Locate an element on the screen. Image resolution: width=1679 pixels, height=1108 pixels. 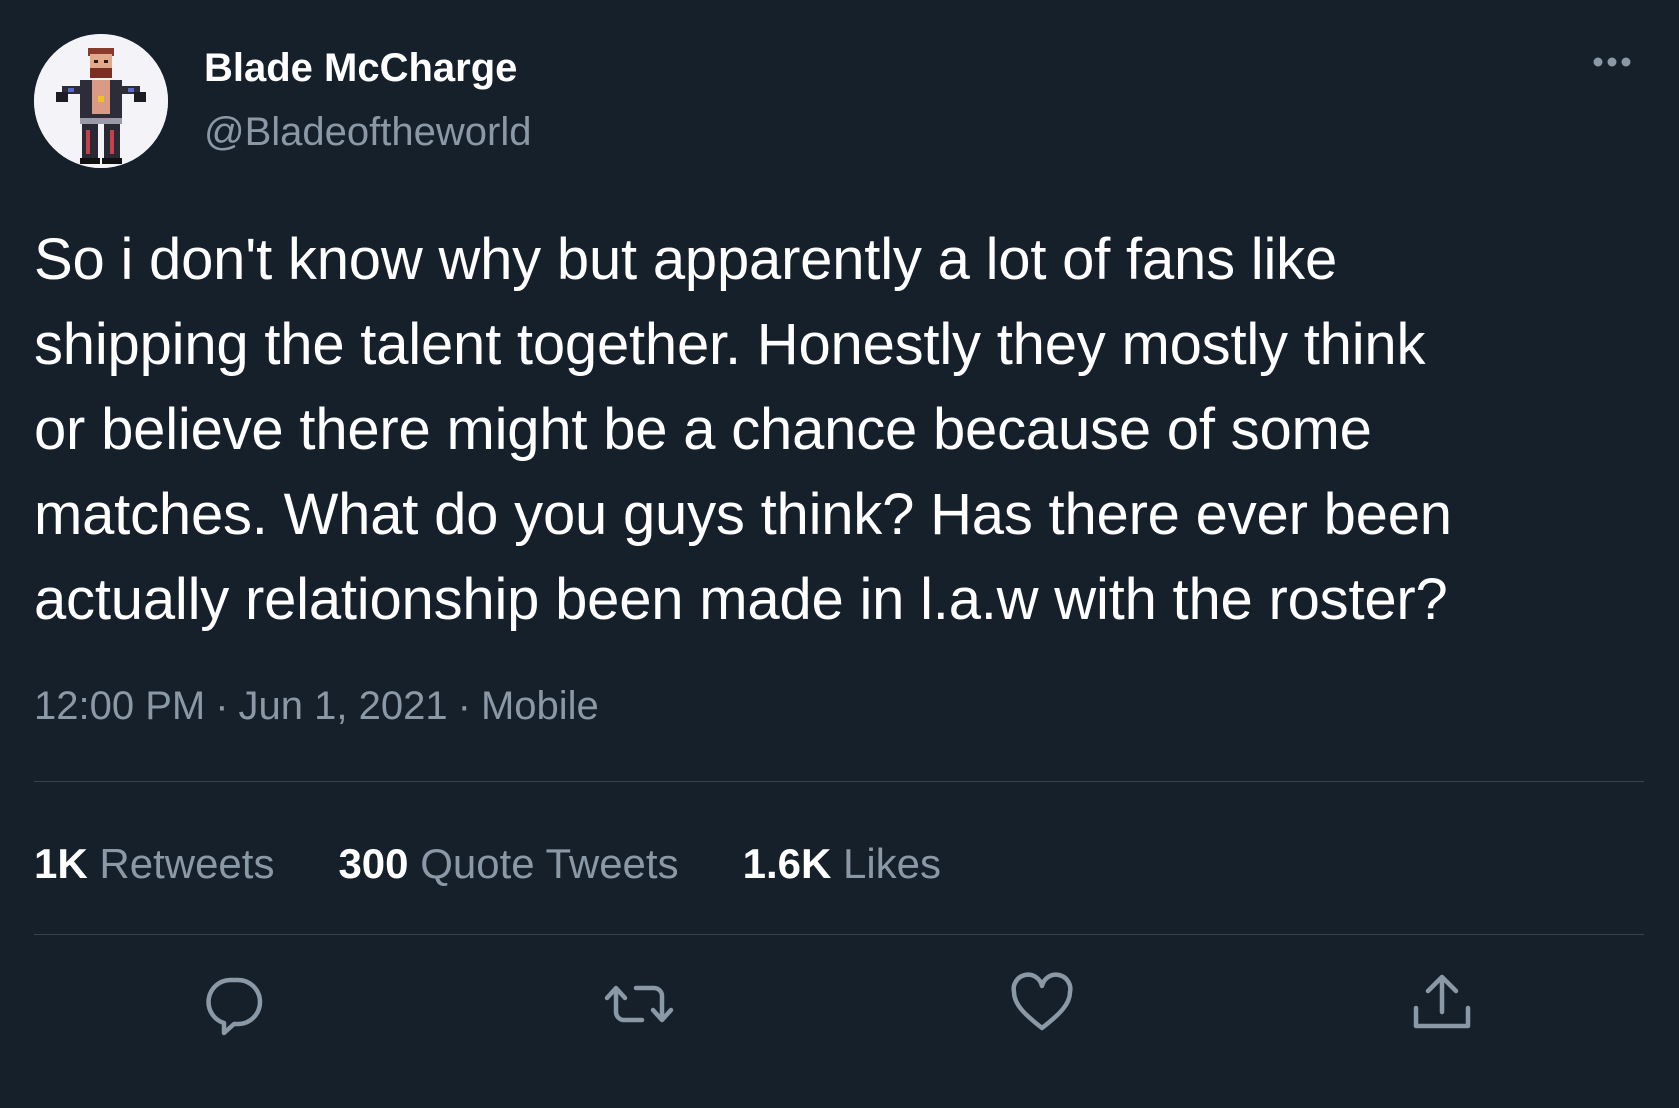
tweet-time: 12:00 PM is located at coordinates (119, 706).